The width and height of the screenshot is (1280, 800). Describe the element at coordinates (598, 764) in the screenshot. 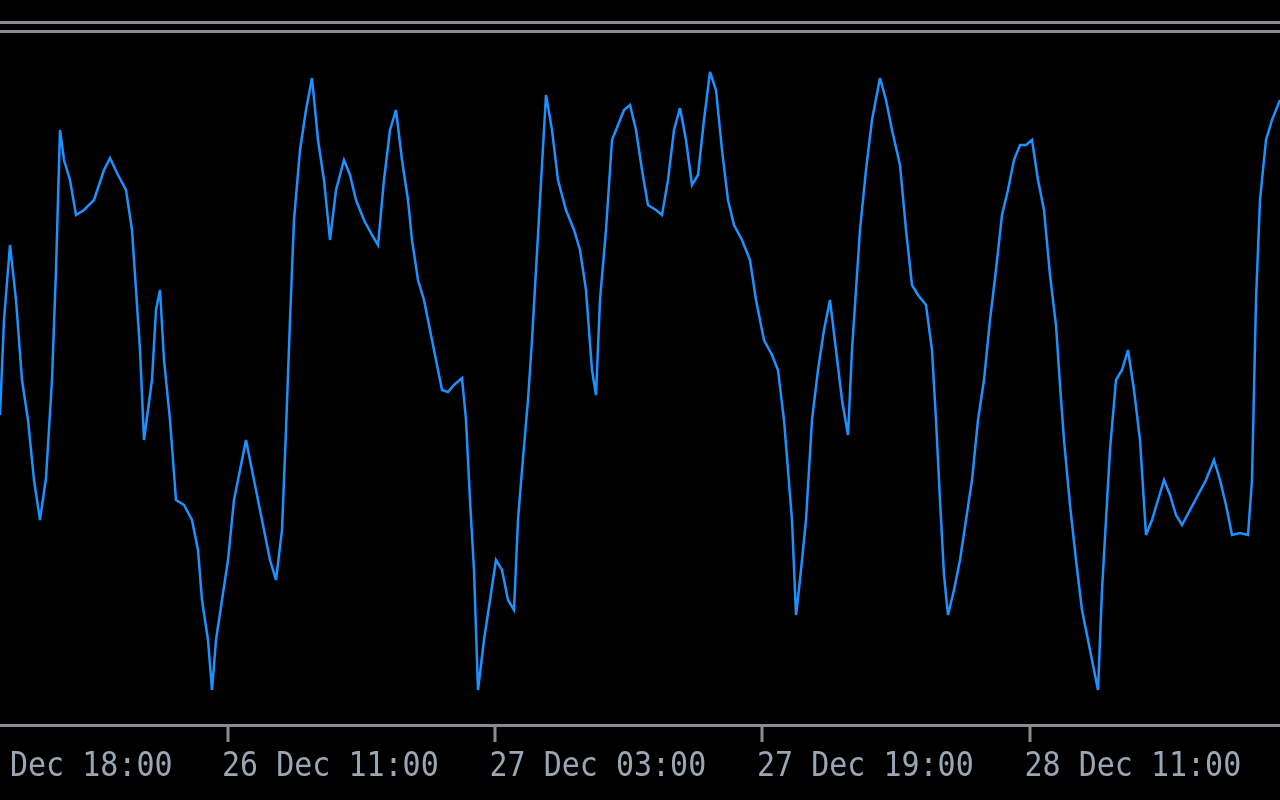

I see `time-label: 27 Dec 03:00` at that location.